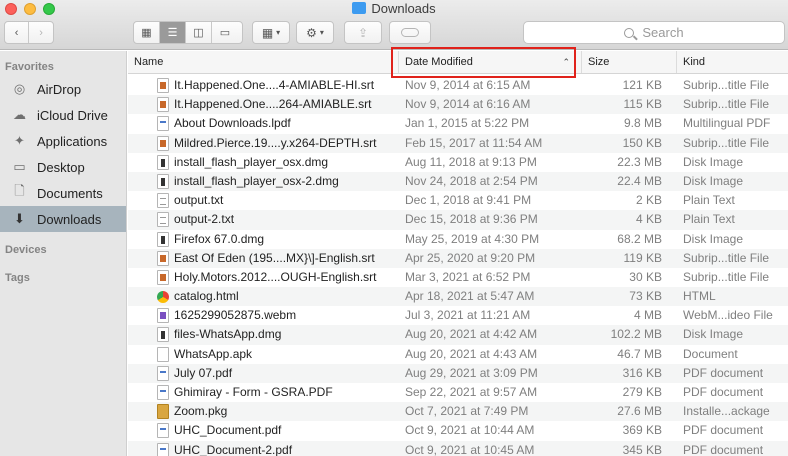  I want to click on file-date-modified: Feb 15, 2017 at 11:54 AM, so click(474, 142).